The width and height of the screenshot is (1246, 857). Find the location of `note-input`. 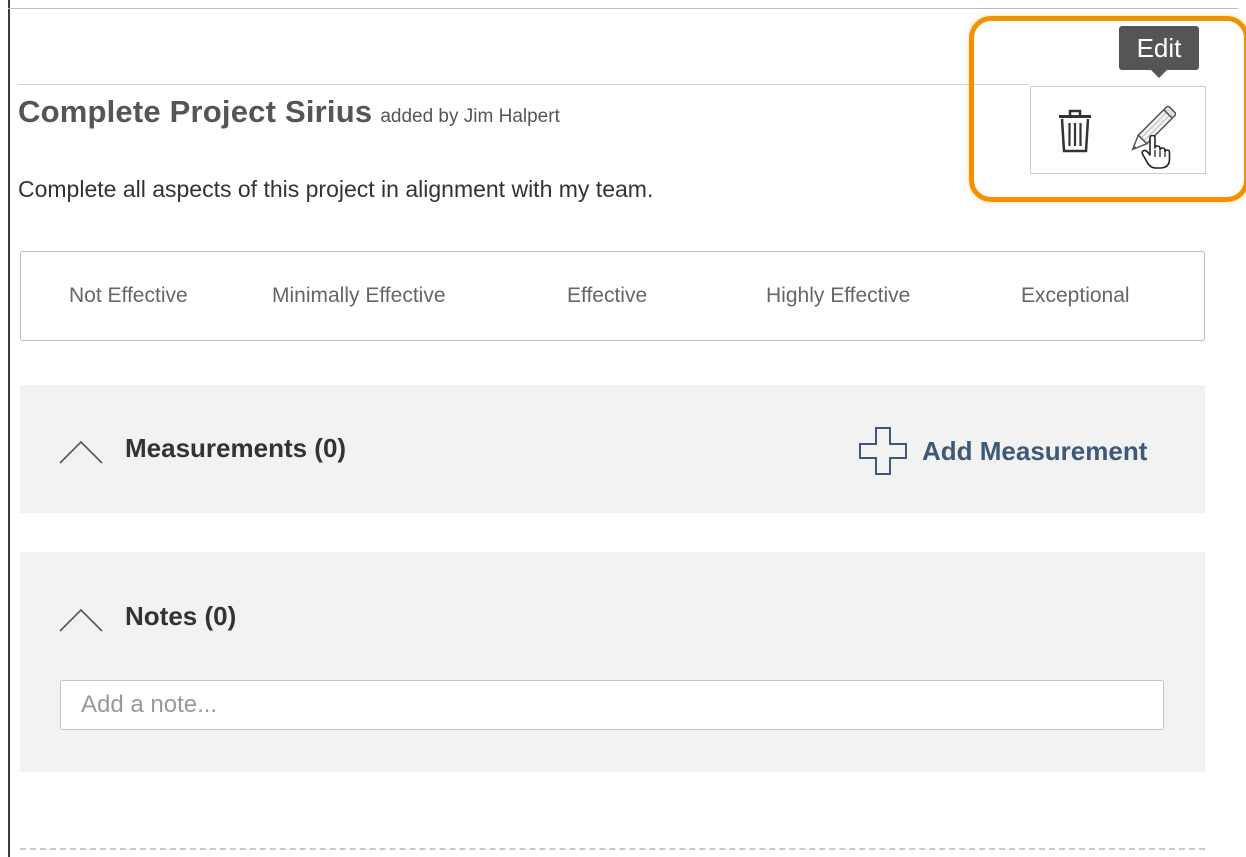

note-input is located at coordinates (612, 705).